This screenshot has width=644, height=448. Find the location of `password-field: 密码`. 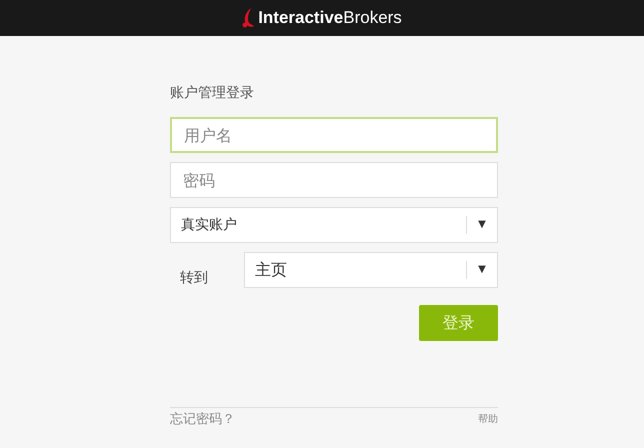

password-field: 密码 is located at coordinates (334, 180).